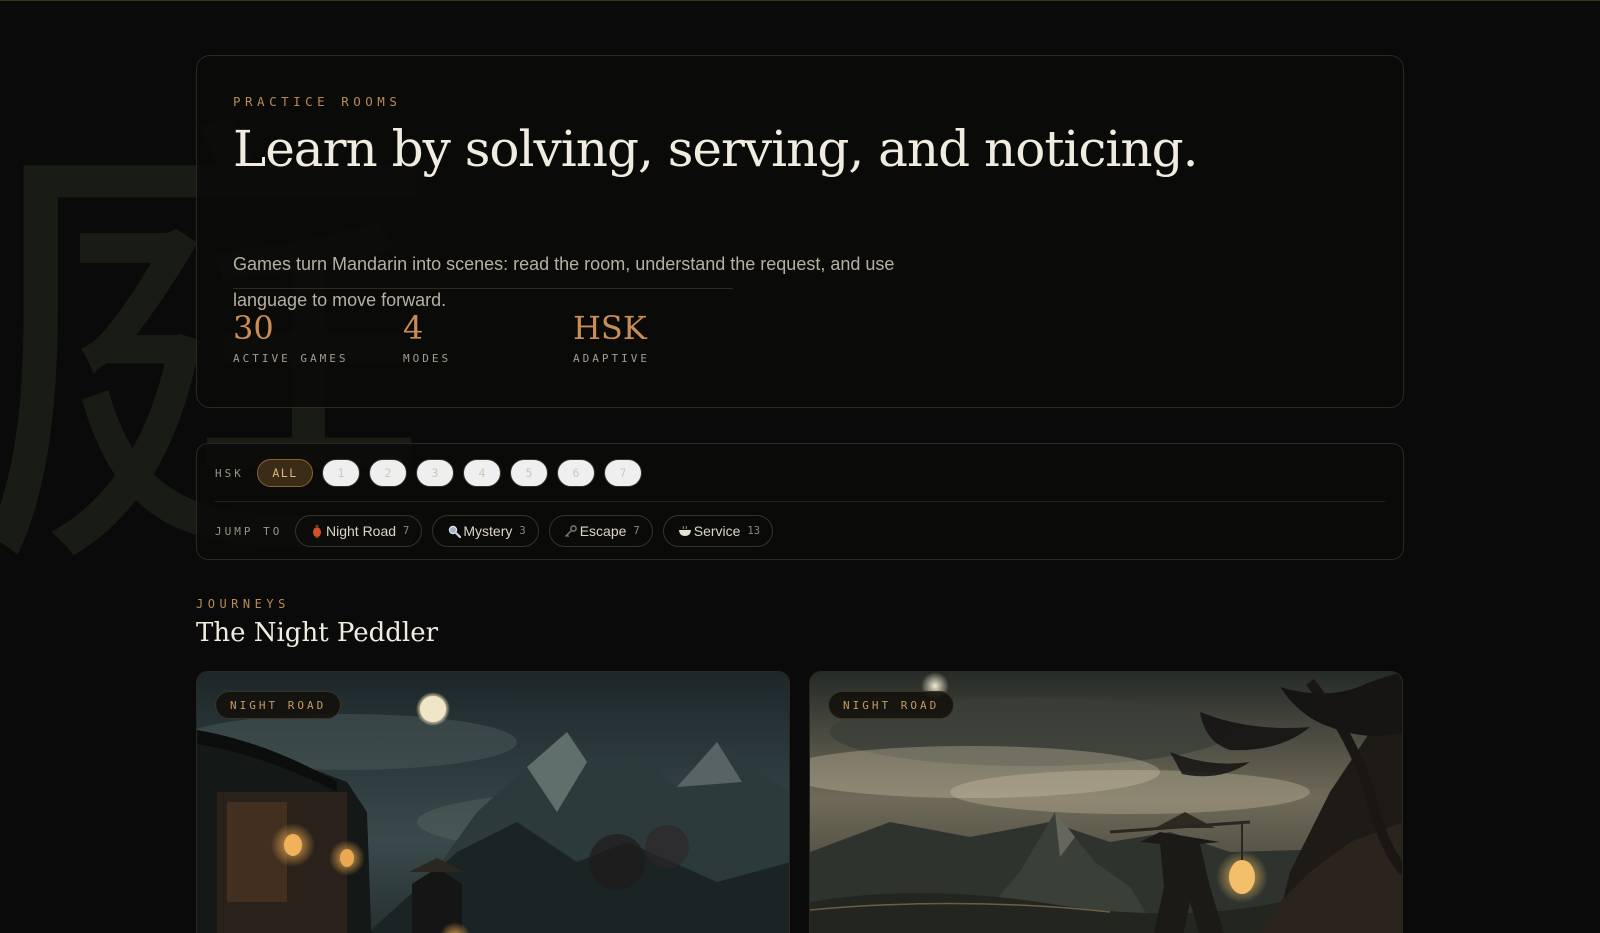 The width and height of the screenshot is (1600, 933). Describe the element at coordinates (388, 473) in the screenshot. I see `hsk-chip-2: 2` at that location.